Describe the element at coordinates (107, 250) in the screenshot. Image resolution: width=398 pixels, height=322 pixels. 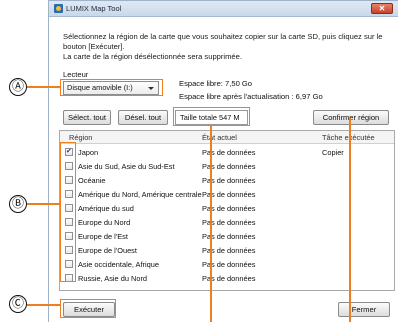
I see `region-name: Europe de l'Ouest` at that location.